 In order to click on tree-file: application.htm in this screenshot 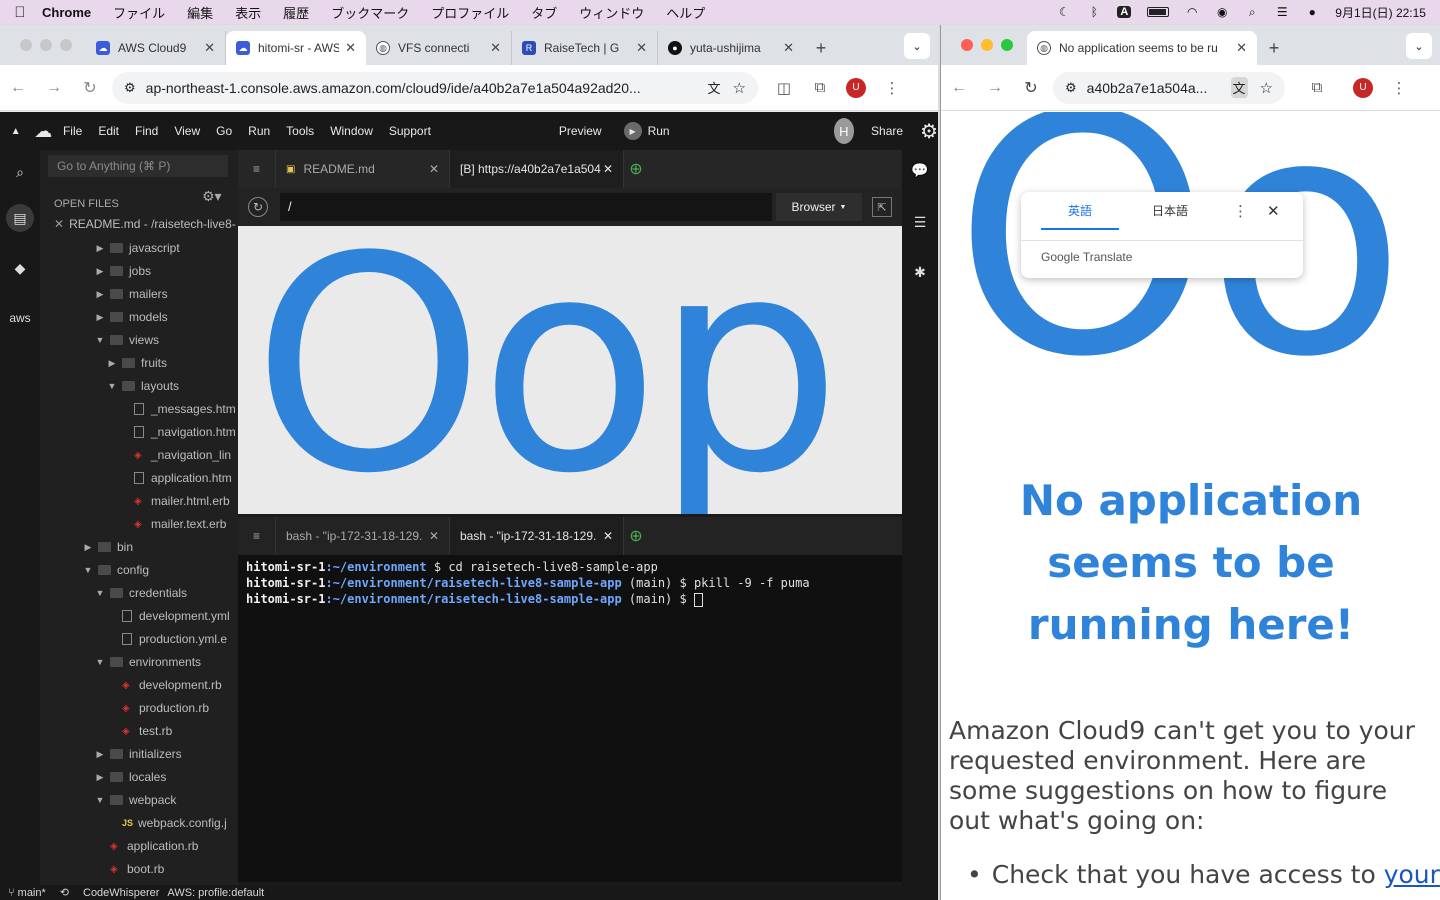, I will do `click(183, 478)`.